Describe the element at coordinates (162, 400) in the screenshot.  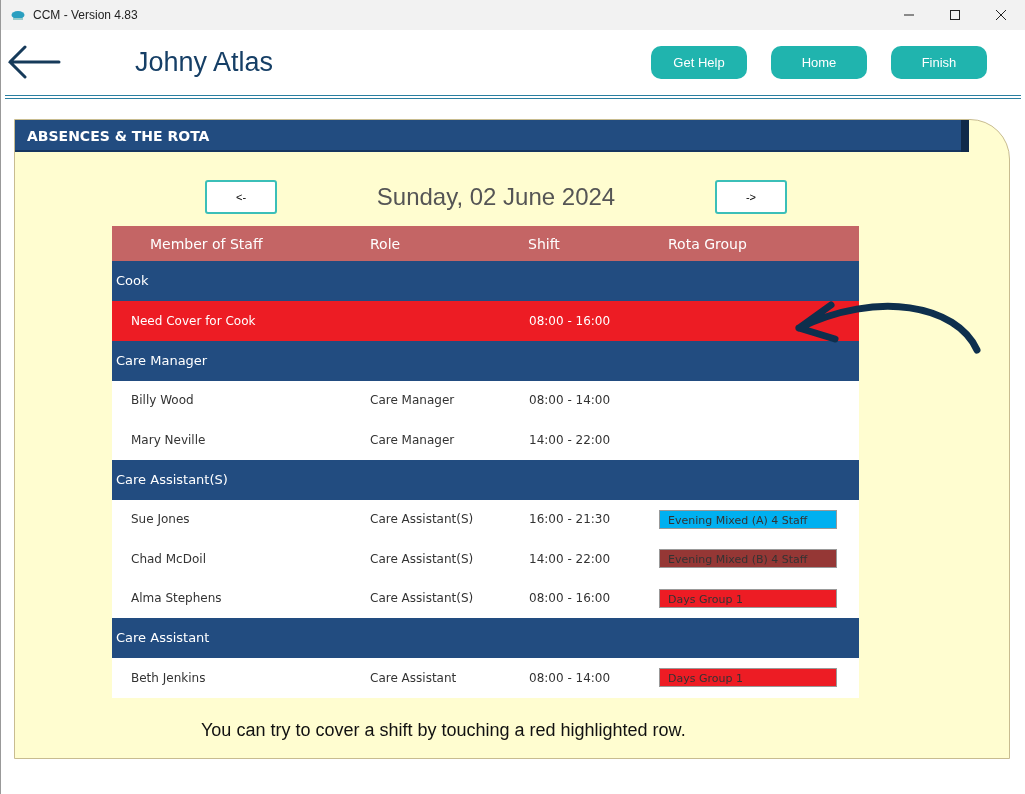
I see `staff-name: Billy Wood` at that location.